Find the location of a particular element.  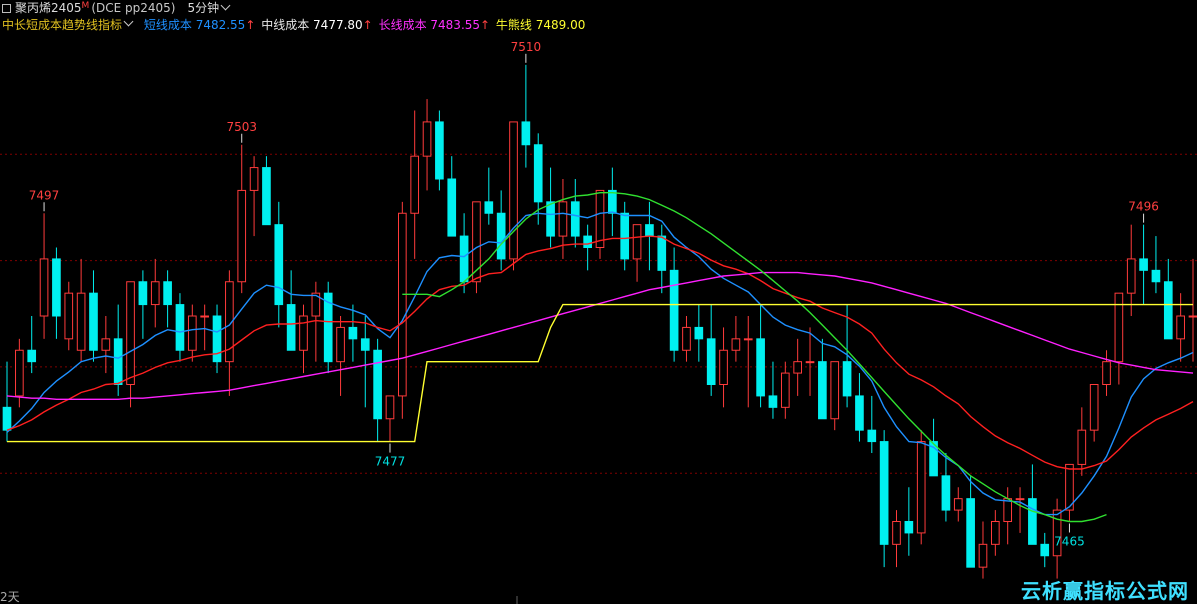

instrument-name: 聚丙烯2405 is located at coordinates (48, 8).